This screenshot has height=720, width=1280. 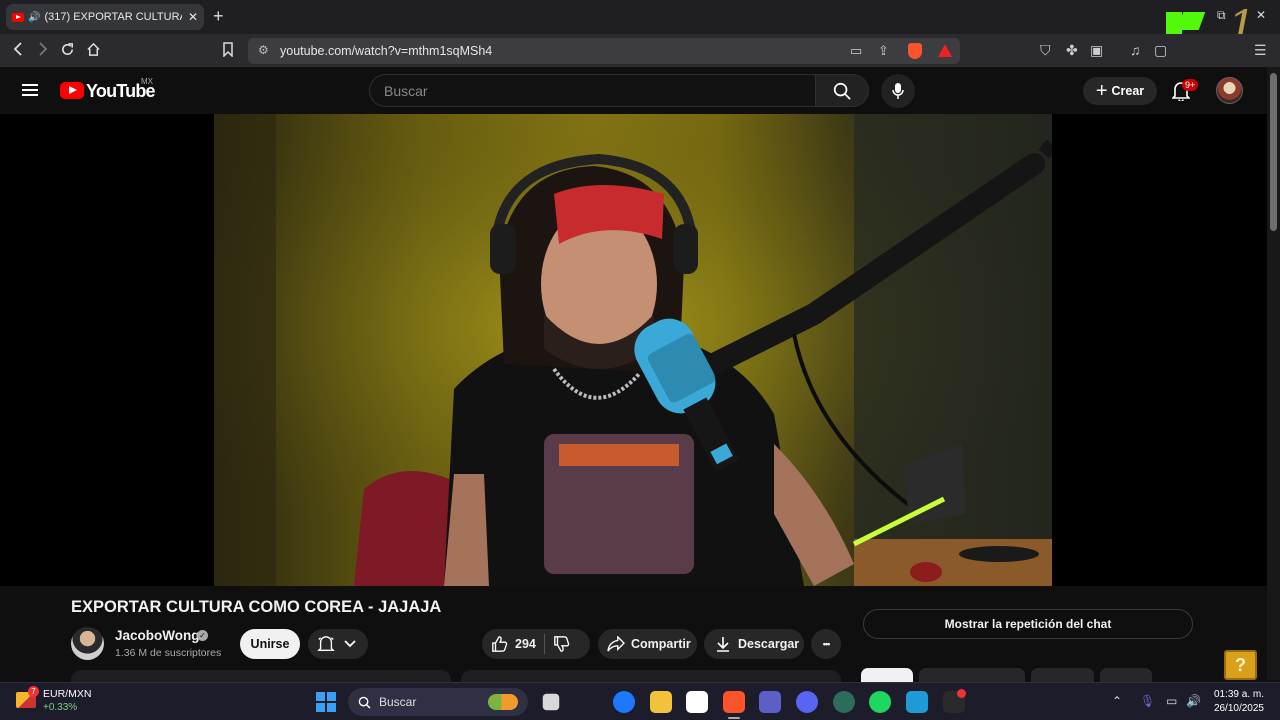 I want to click on url-text: youtube.com/watch?v=mthm1sqMSh4, so click(x=386, y=51).